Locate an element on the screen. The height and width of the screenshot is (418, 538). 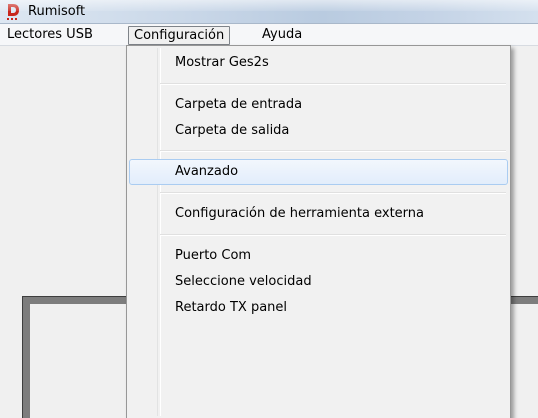
menu-bar: Lectores USB Configuración Ayuda is located at coordinates (269, 35).